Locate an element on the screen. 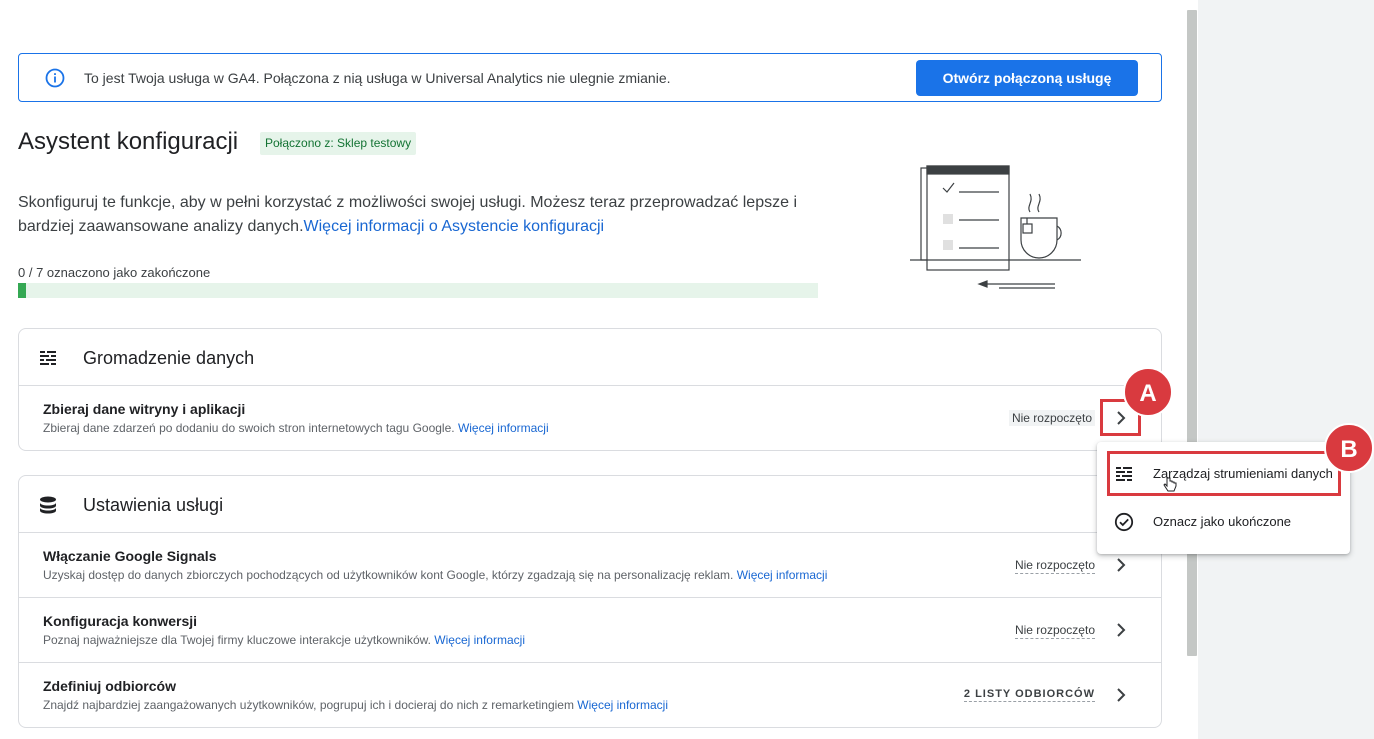 The height and width of the screenshot is (739, 1374). connected-chip: Połączono z: Sklep testowy is located at coordinates (338, 143).